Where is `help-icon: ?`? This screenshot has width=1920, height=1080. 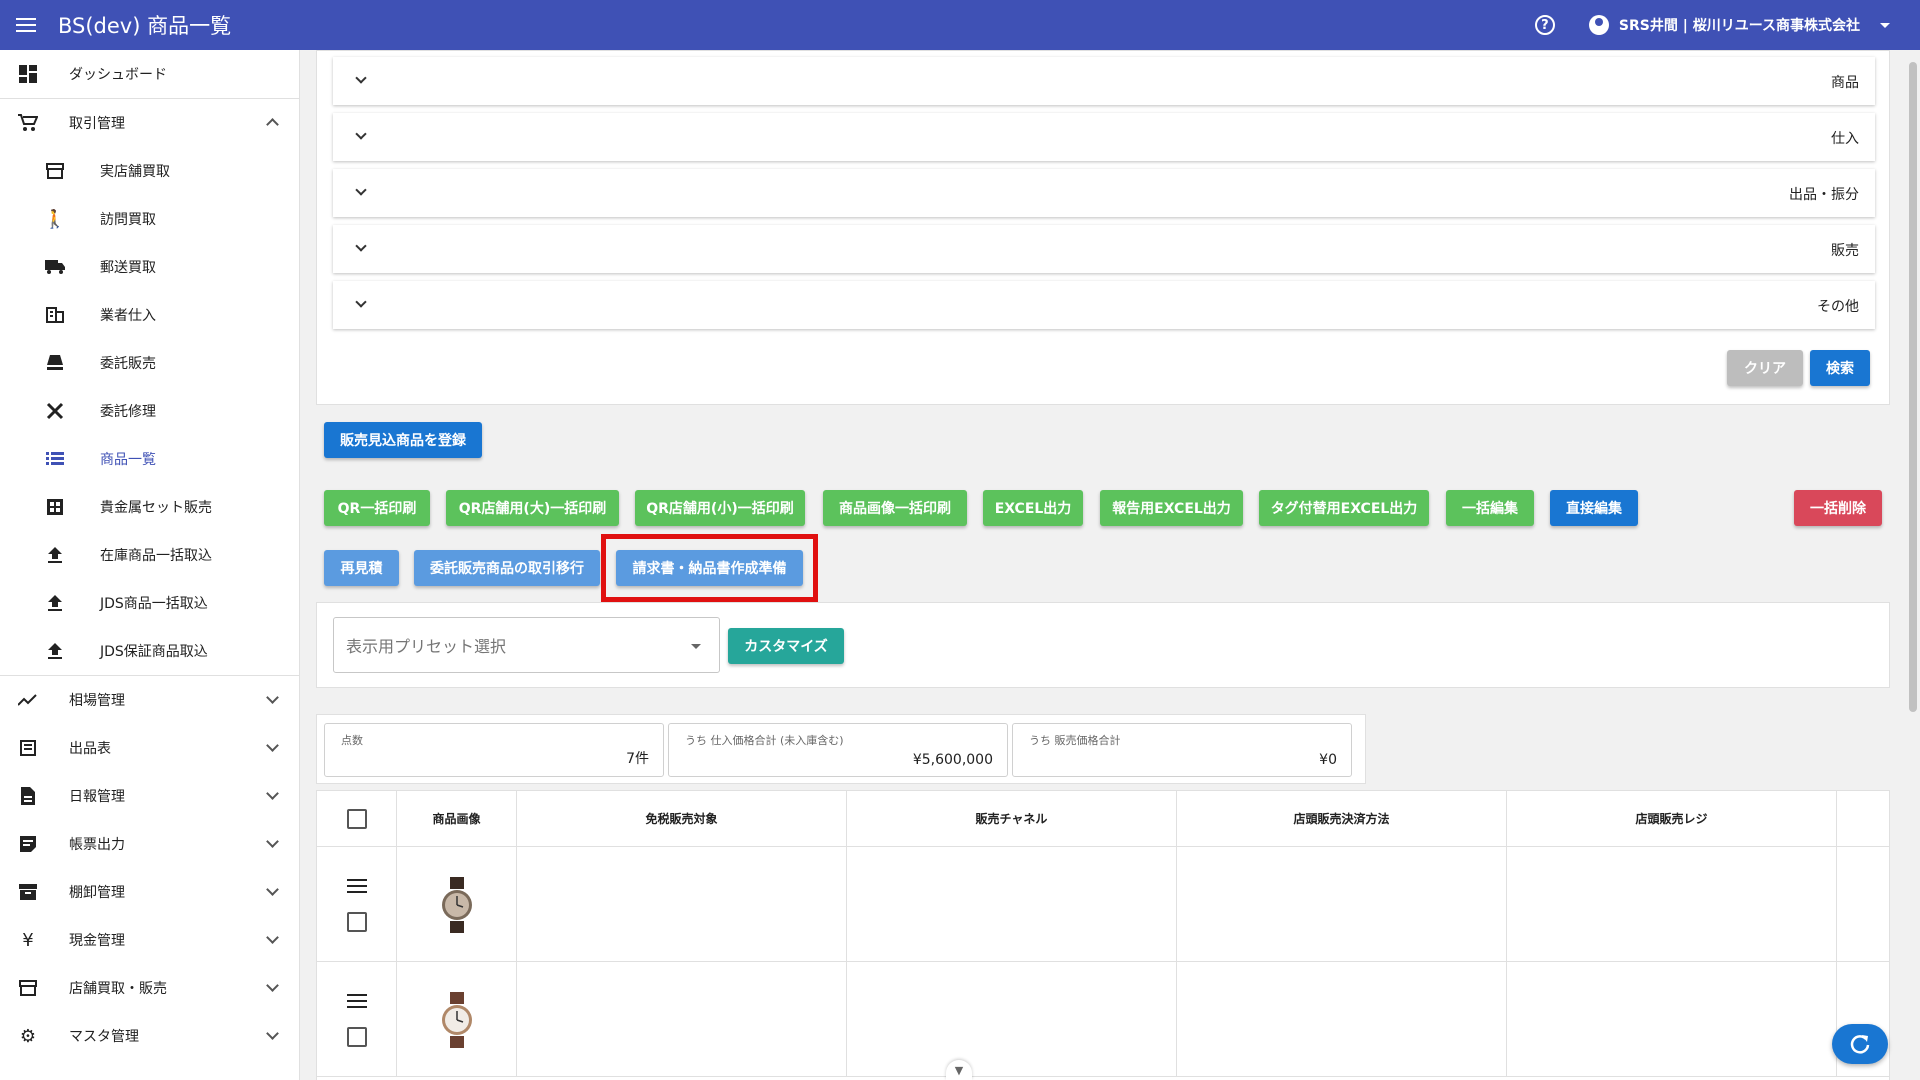
help-icon: ? is located at coordinates (1544, 25).